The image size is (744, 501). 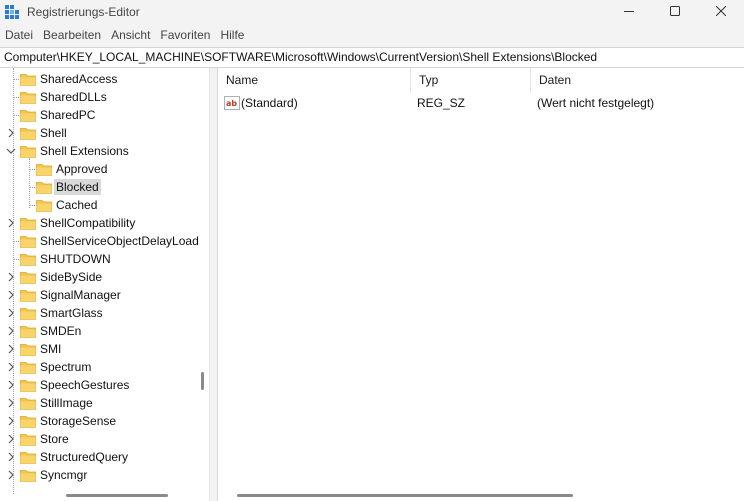 I want to click on list-header: Name Typ Daten, so click(x=481, y=80).